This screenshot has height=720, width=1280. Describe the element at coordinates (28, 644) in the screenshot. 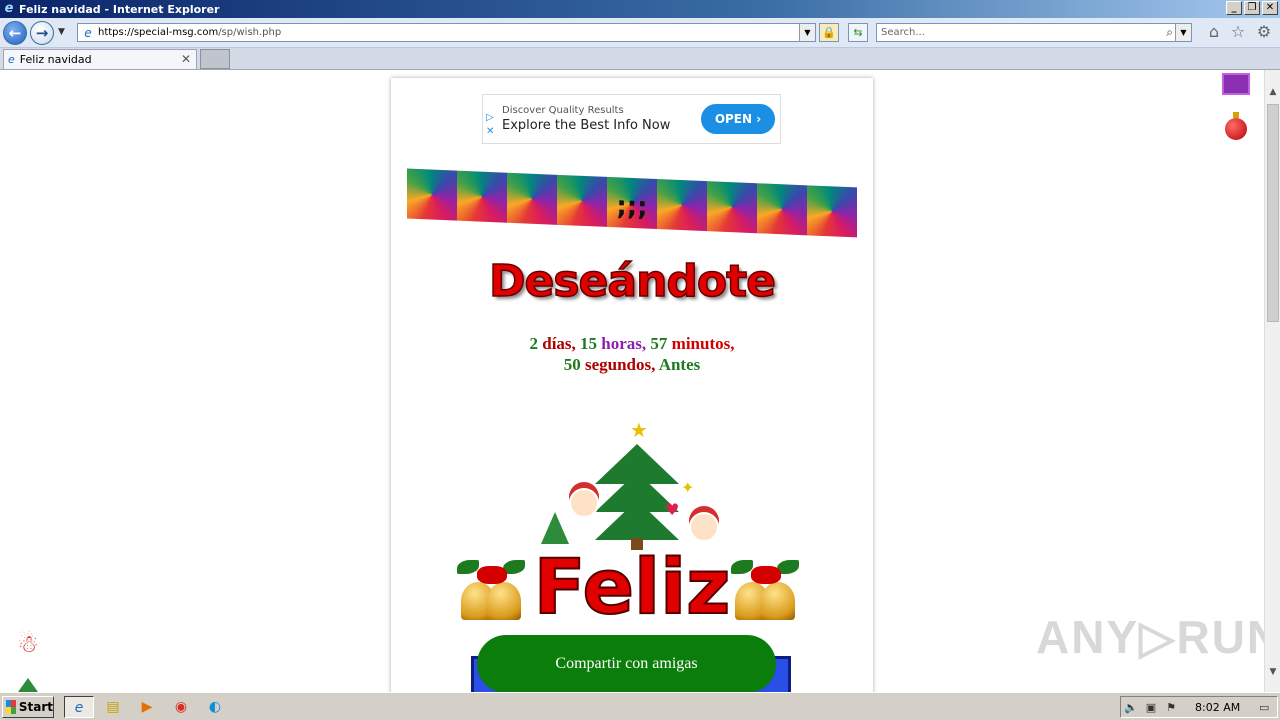

I see `santa-icon: ☃` at that location.